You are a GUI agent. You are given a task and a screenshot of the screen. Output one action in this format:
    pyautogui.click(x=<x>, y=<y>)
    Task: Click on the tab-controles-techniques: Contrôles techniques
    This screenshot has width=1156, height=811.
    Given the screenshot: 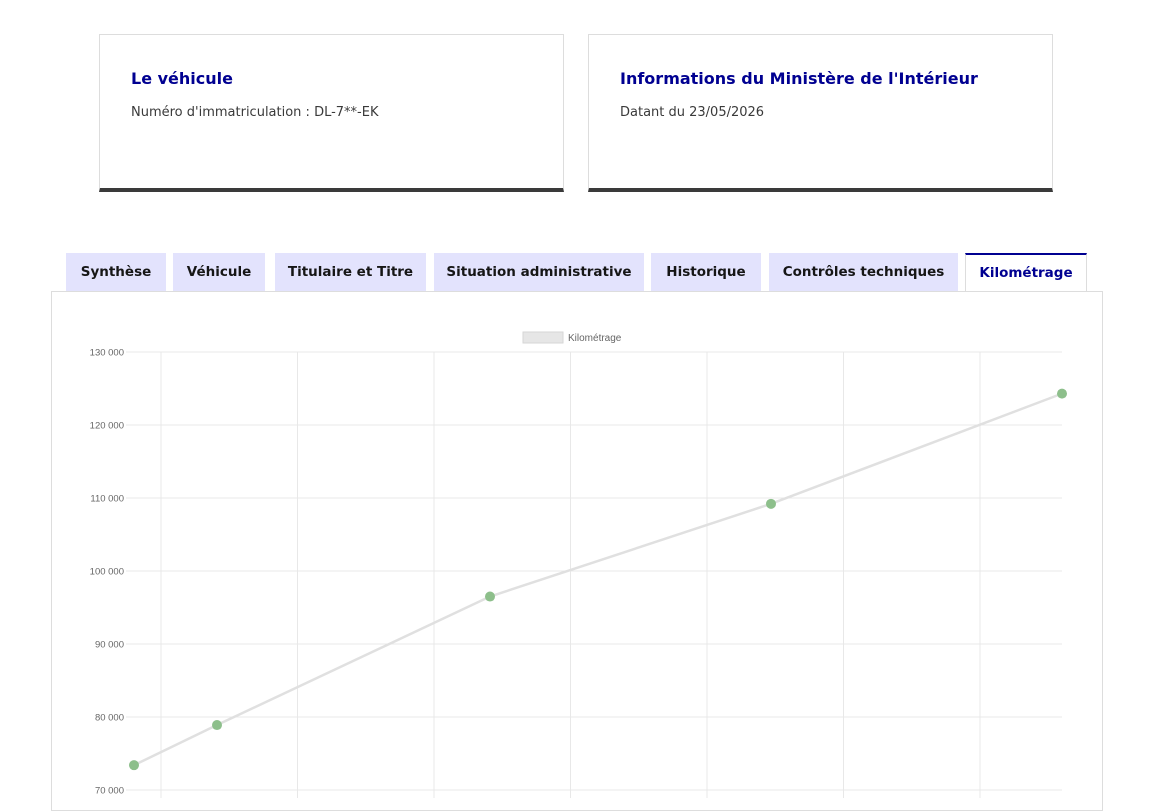 What is the action you would take?
    pyautogui.click(x=863, y=272)
    